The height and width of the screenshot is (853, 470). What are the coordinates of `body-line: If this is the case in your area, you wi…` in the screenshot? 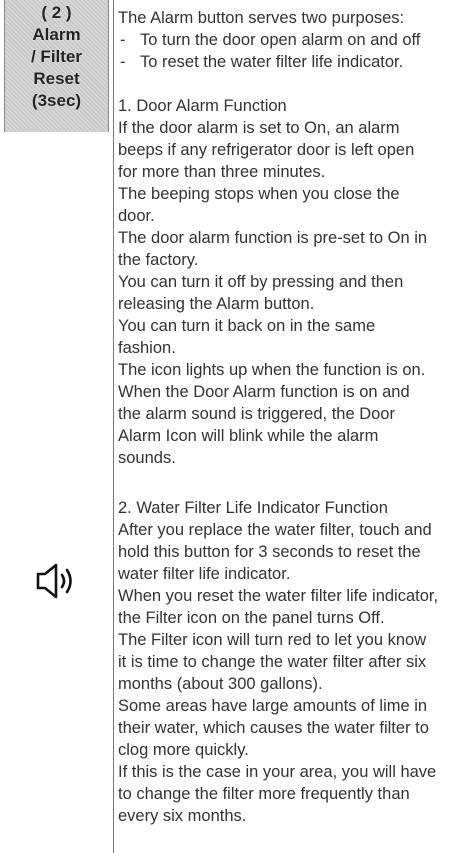 It's located at (277, 772).